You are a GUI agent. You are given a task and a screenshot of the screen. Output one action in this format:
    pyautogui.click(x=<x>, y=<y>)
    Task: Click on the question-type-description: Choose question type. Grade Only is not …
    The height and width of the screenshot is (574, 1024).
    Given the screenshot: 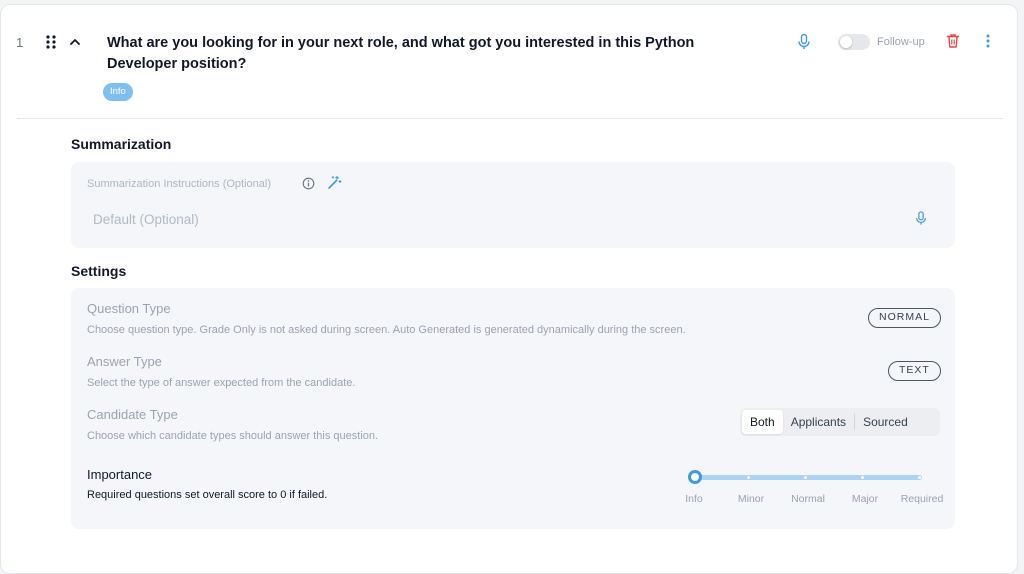 What is the action you would take?
    pyautogui.click(x=386, y=330)
    